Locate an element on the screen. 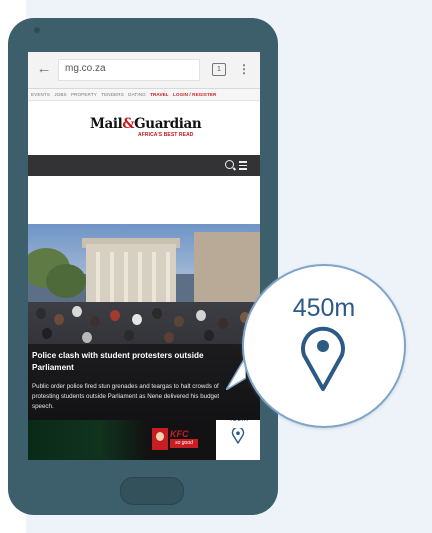  hamburger-menu-icon is located at coordinates (243, 165).